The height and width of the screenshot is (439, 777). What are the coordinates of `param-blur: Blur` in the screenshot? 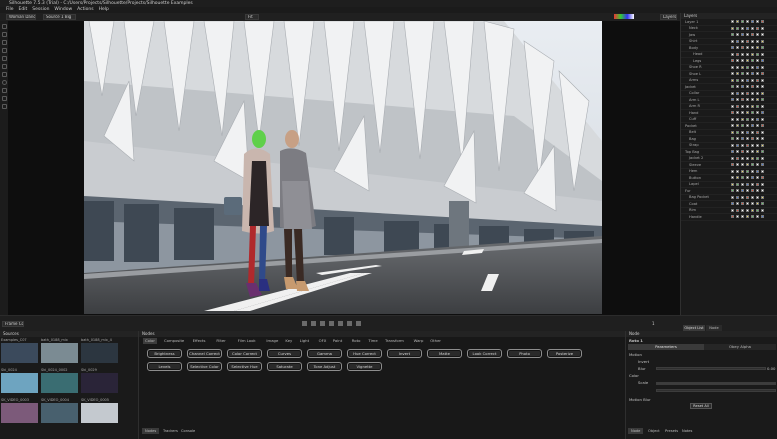 It's located at (642, 368).